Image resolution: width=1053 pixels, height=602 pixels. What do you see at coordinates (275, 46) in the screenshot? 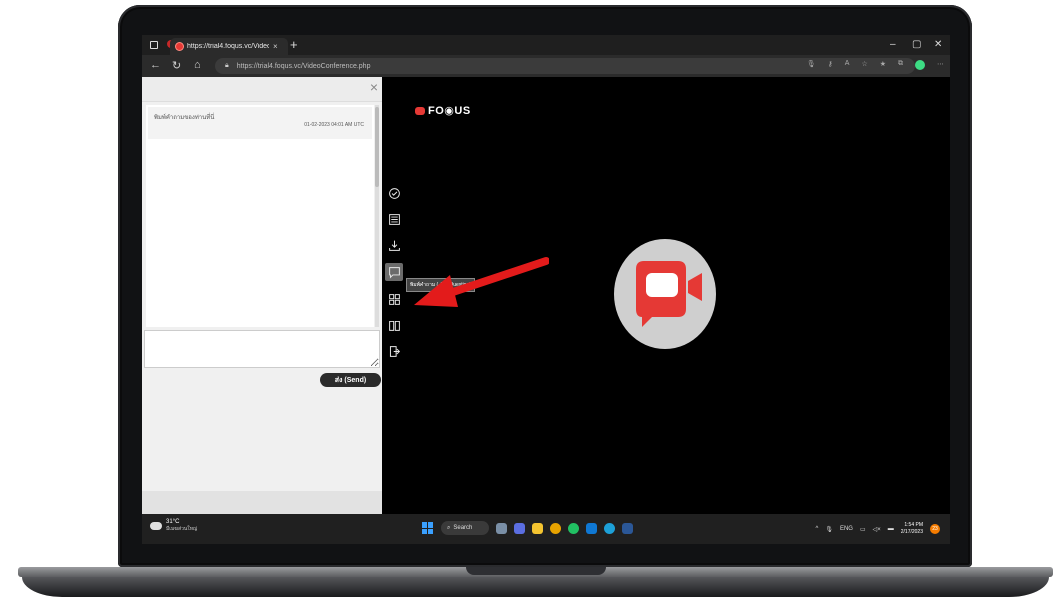
I see `tab-close-icon: ×` at bounding box center [275, 46].